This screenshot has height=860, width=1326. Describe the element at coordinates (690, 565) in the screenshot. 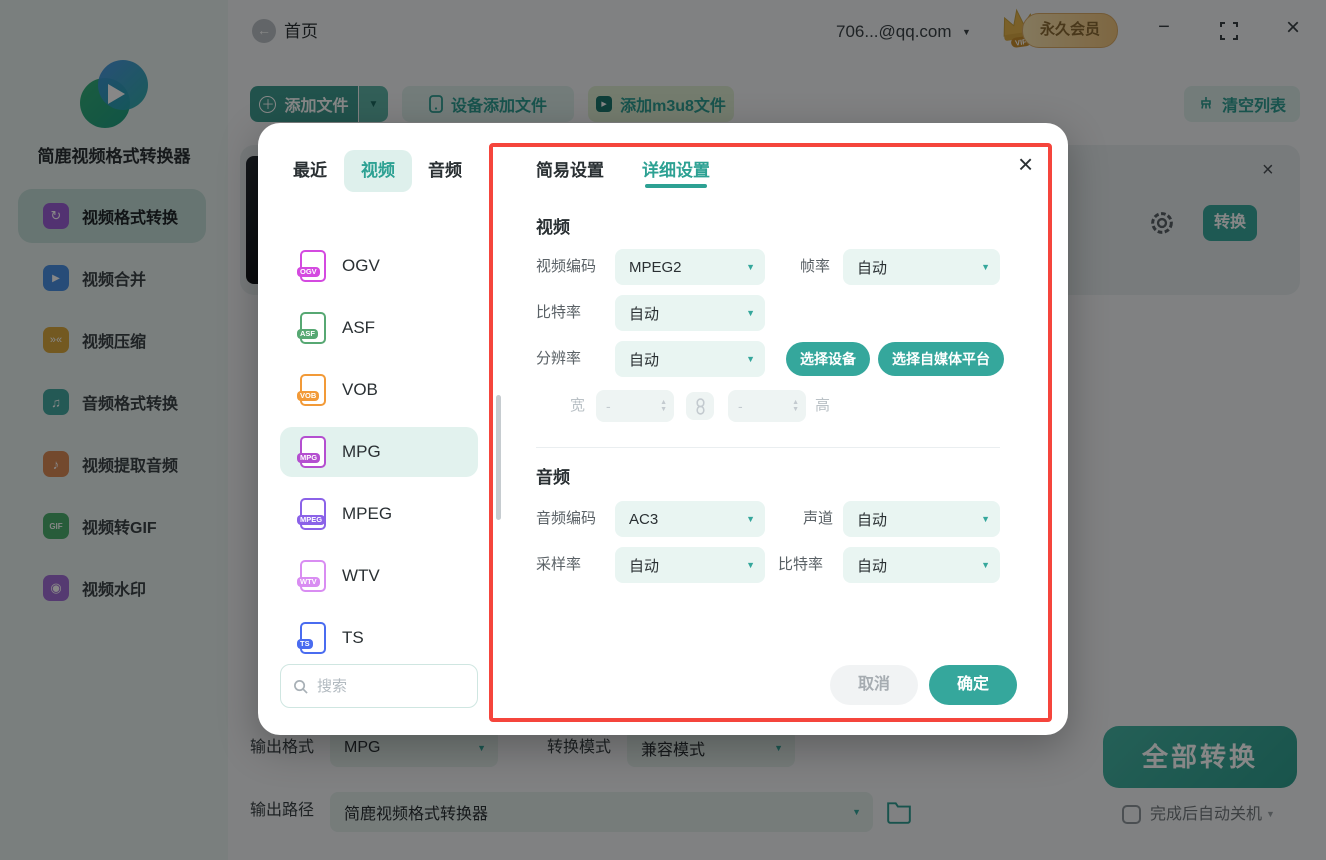

I see `samplerate-select: 自动 ▼` at that location.